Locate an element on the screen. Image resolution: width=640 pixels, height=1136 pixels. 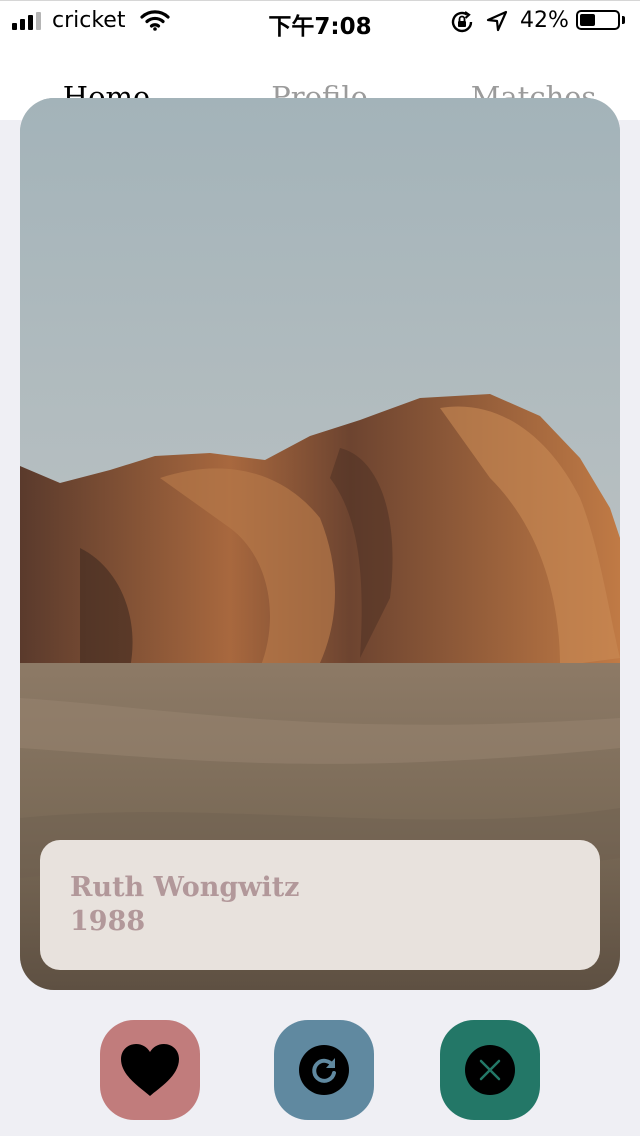
refresh-icon is located at coordinates (324, 1070).